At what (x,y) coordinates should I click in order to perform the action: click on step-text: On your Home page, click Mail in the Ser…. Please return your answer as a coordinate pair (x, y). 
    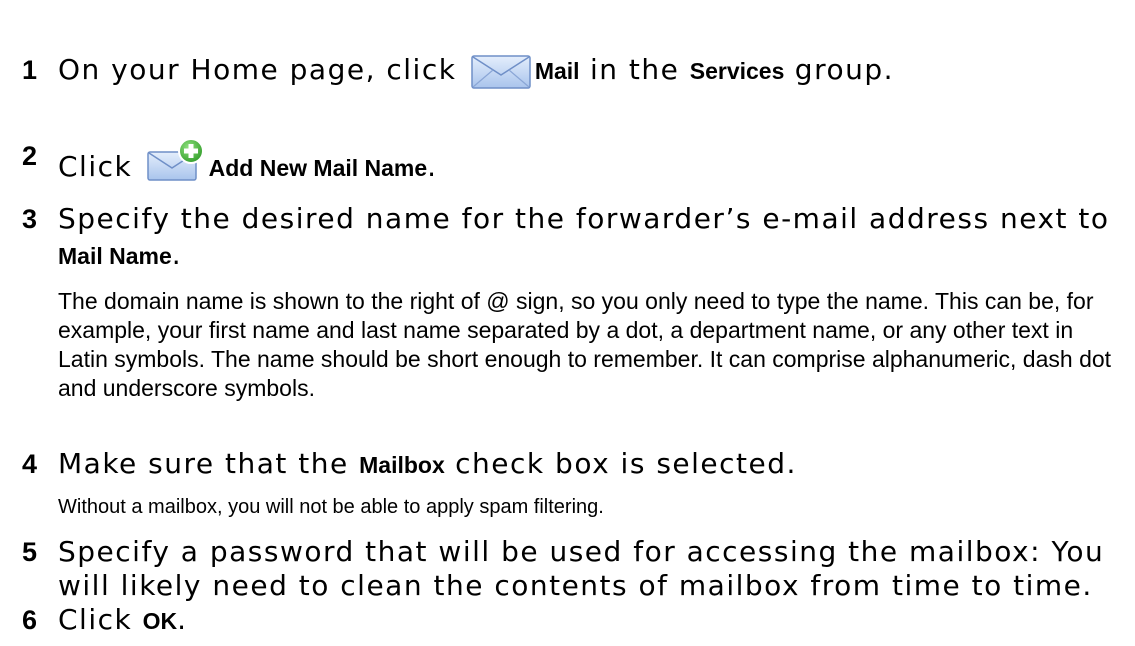
    Looking at the image, I should click on (588, 75).